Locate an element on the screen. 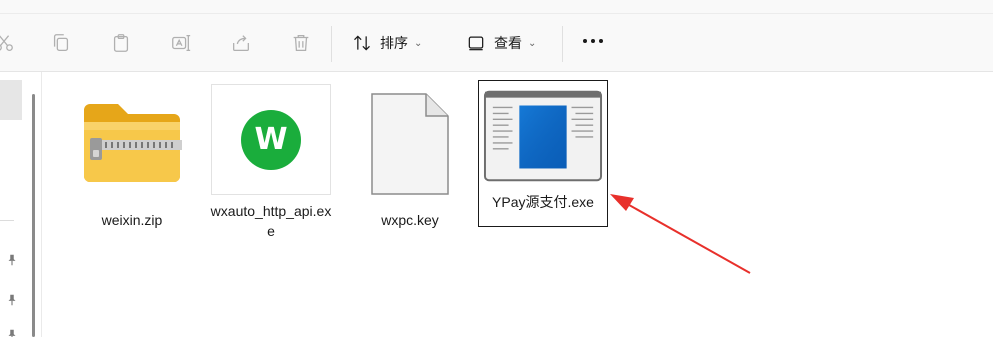 The image size is (993, 337). exe-window-icon is located at coordinates (543, 136).